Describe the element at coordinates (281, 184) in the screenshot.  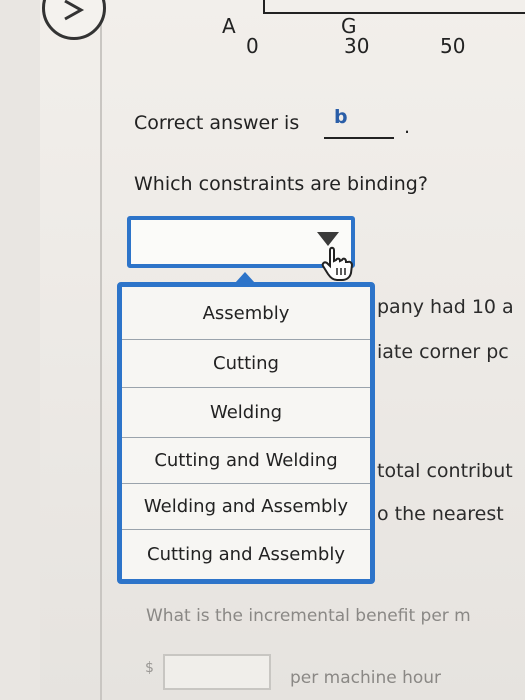
I see `question-text: Which constraints are binding?` at that location.